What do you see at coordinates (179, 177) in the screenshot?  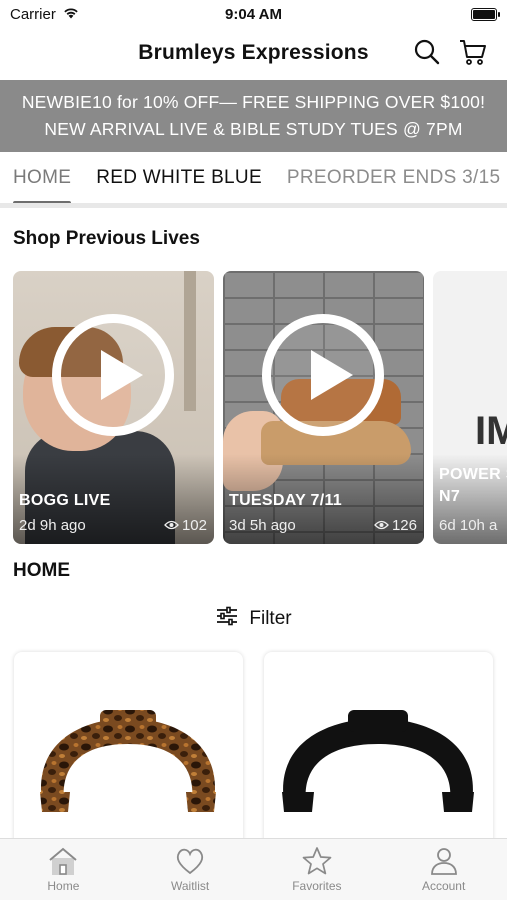 I see `tab-red-white-blue: RED WHITE BLUE` at bounding box center [179, 177].